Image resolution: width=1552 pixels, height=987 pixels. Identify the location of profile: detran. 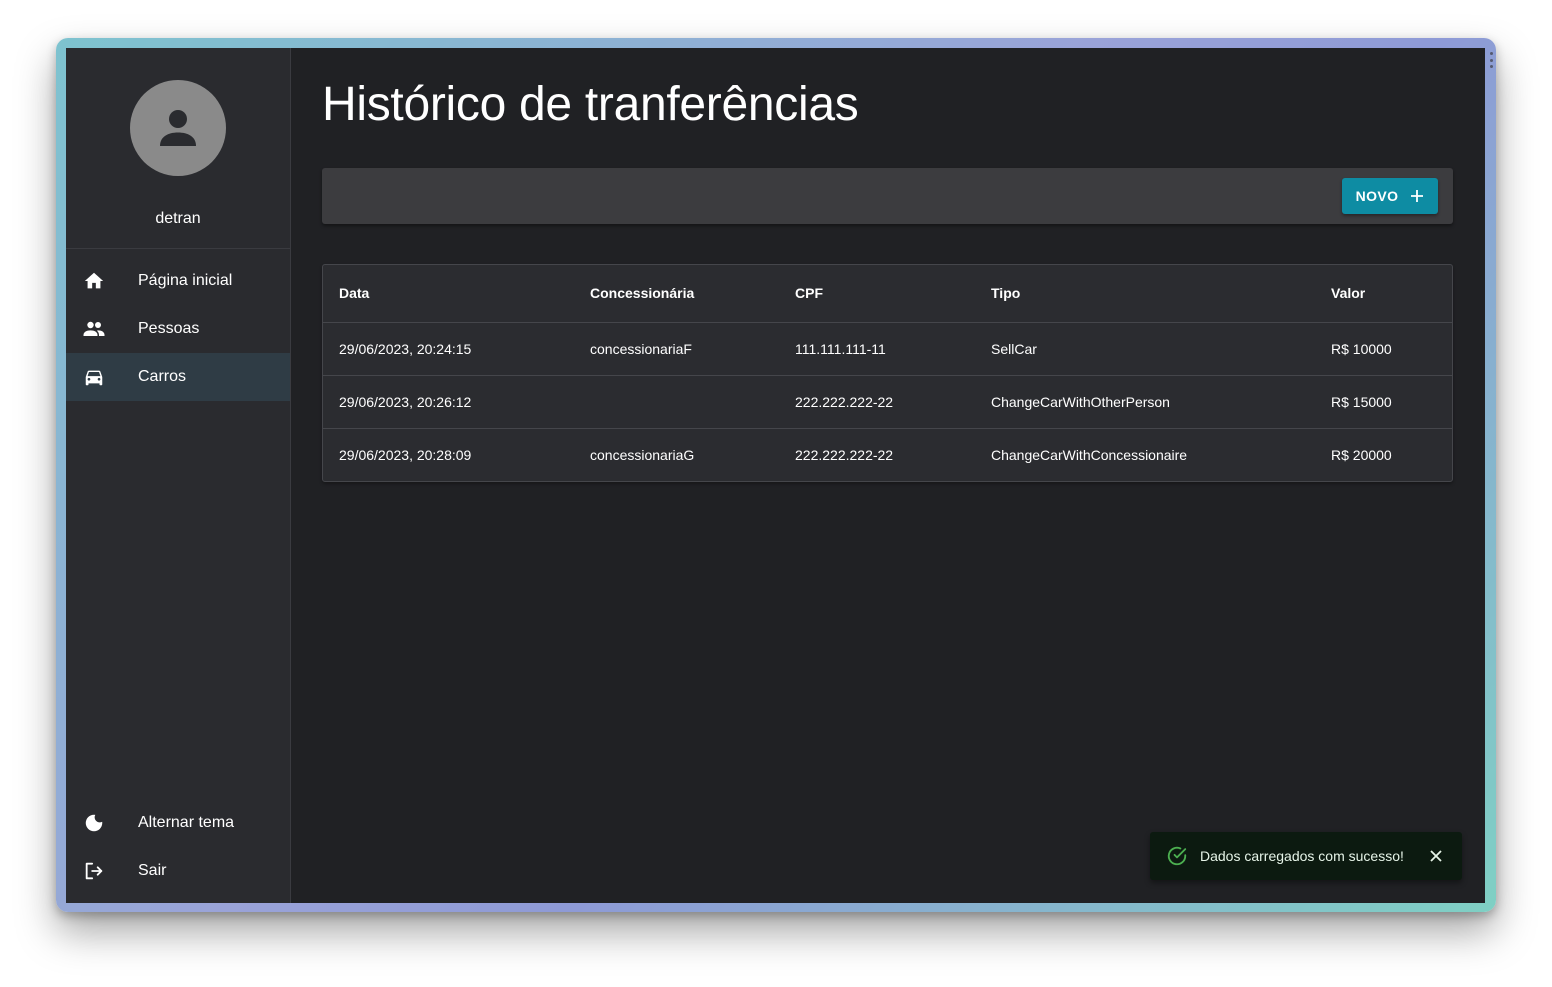
(178, 148).